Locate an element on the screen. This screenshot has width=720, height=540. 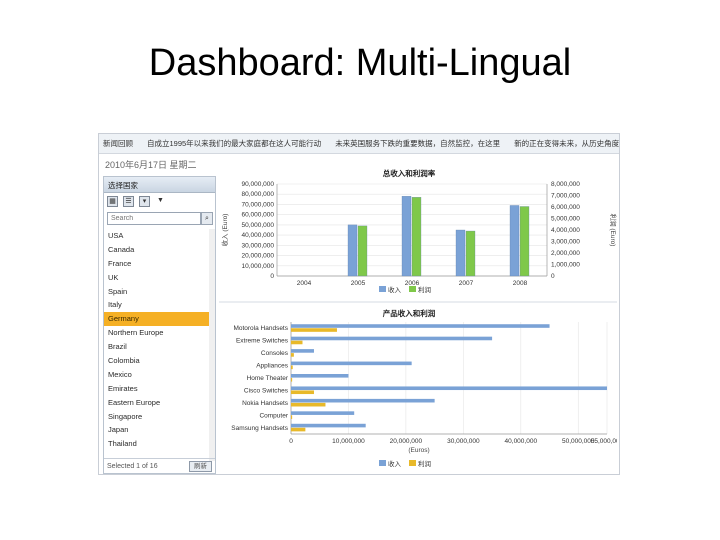
country-item: Colombia is located at coordinates (156, 361).